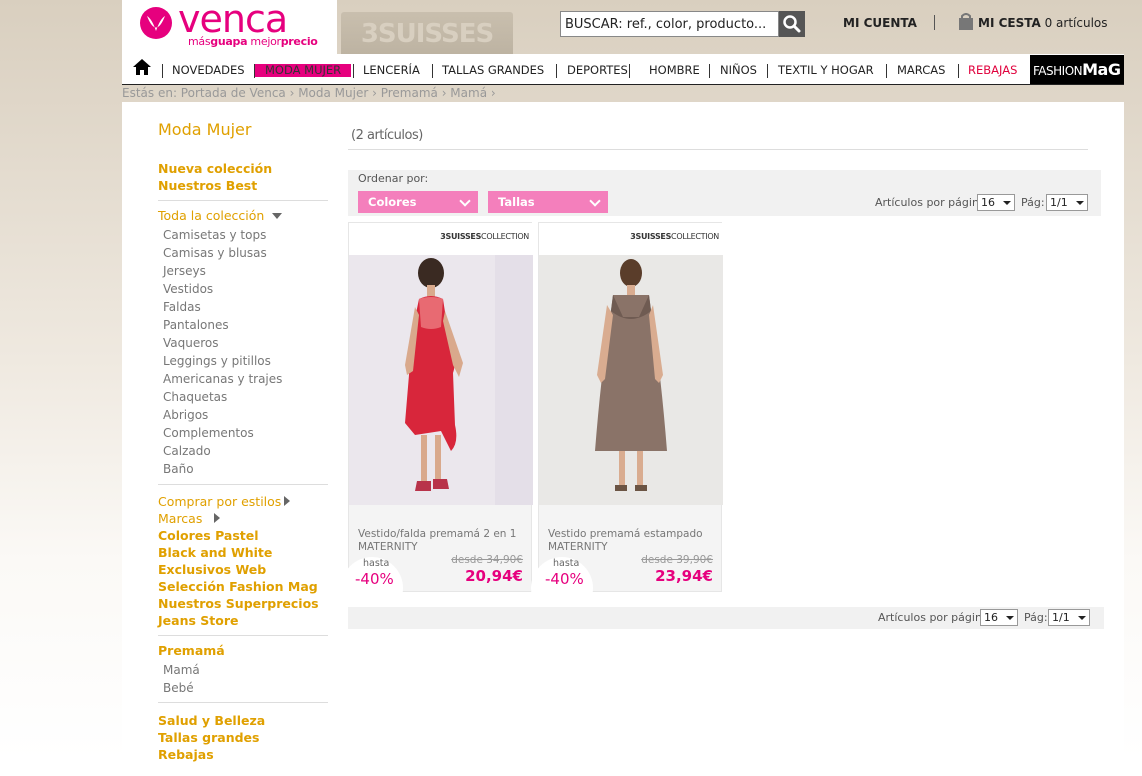 The image size is (1142, 776). I want to click on nav-item-marcas: MARCAS, so click(921, 70).